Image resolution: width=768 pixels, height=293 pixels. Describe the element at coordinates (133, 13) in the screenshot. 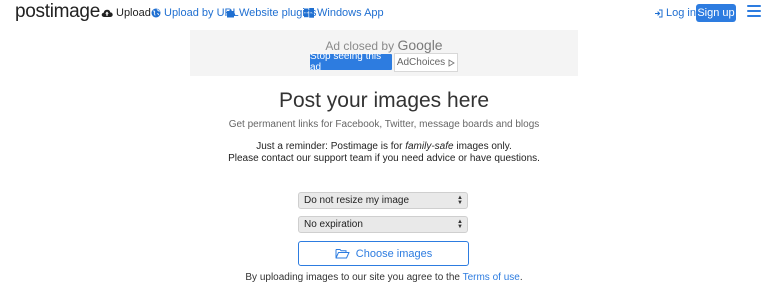

I see `nav-upload-label: Upload` at that location.